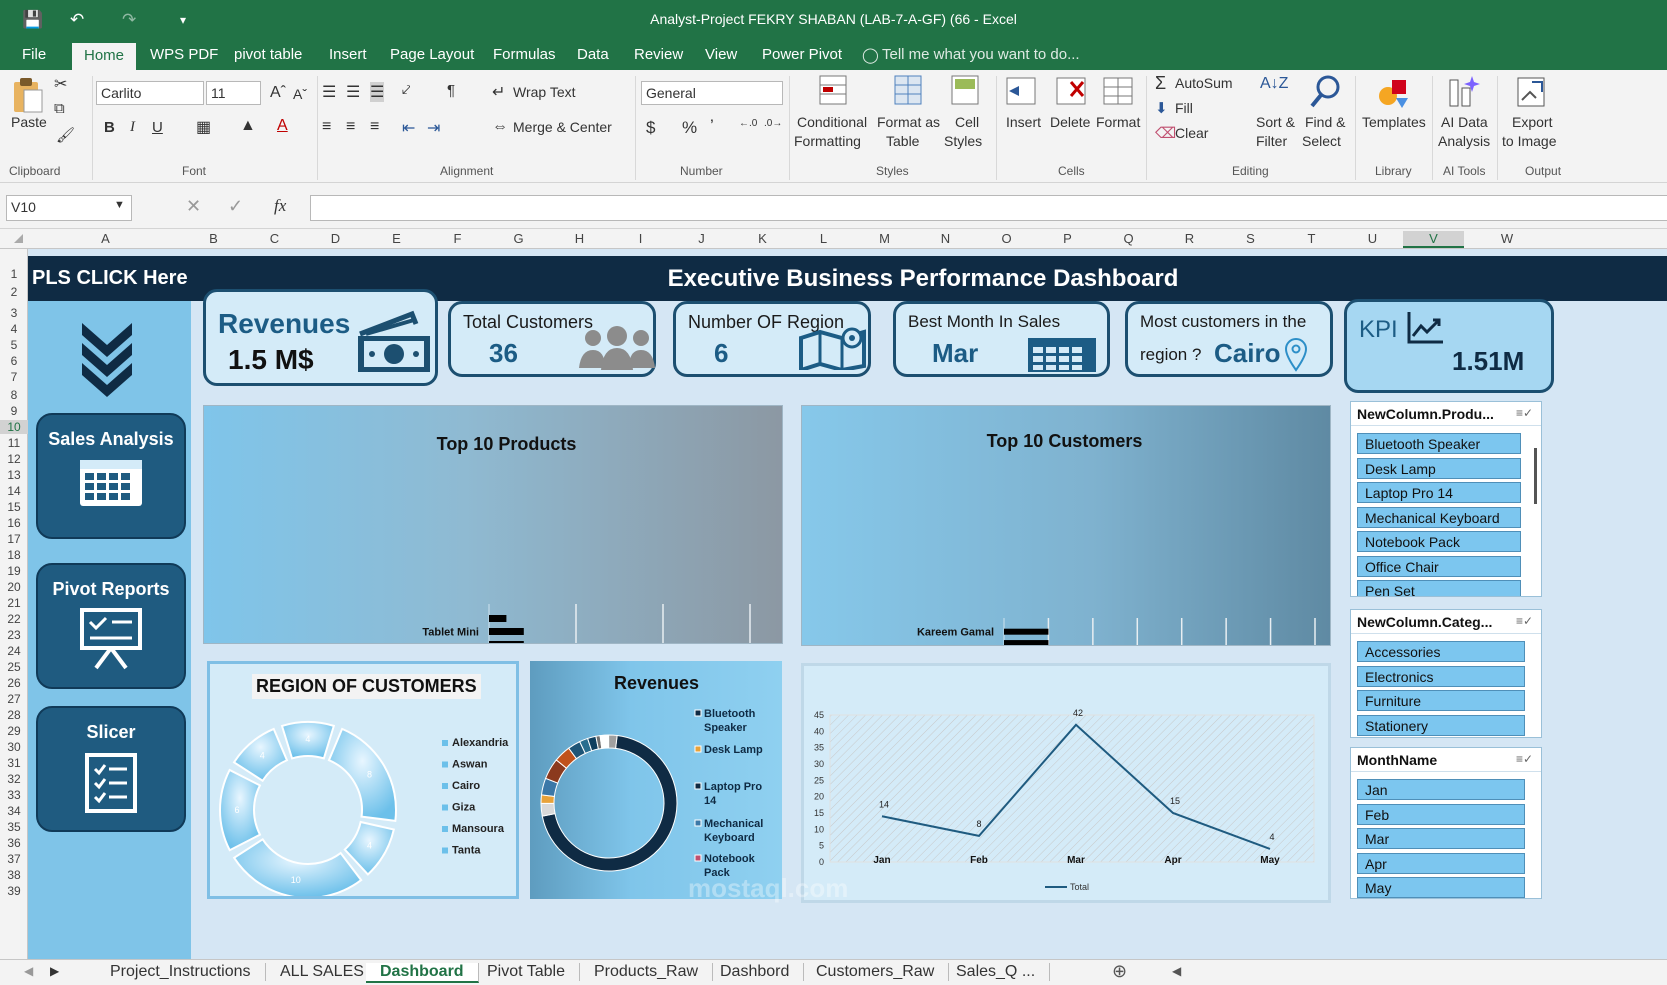 The width and height of the screenshot is (1667, 985). I want to click on row-header: 34, so click(14, 811).